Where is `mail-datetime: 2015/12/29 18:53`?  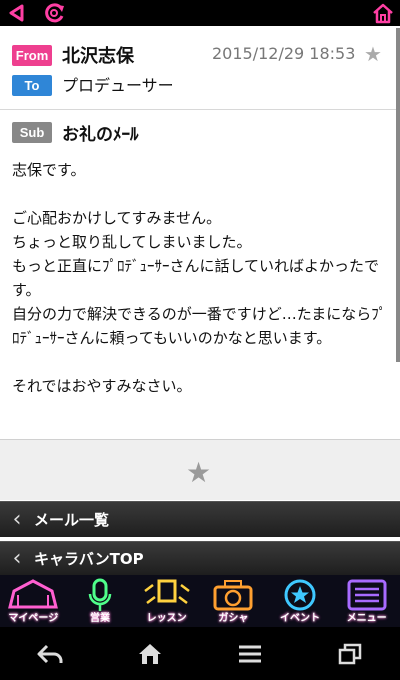
mail-datetime: 2015/12/29 18:53 is located at coordinates (284, 53).